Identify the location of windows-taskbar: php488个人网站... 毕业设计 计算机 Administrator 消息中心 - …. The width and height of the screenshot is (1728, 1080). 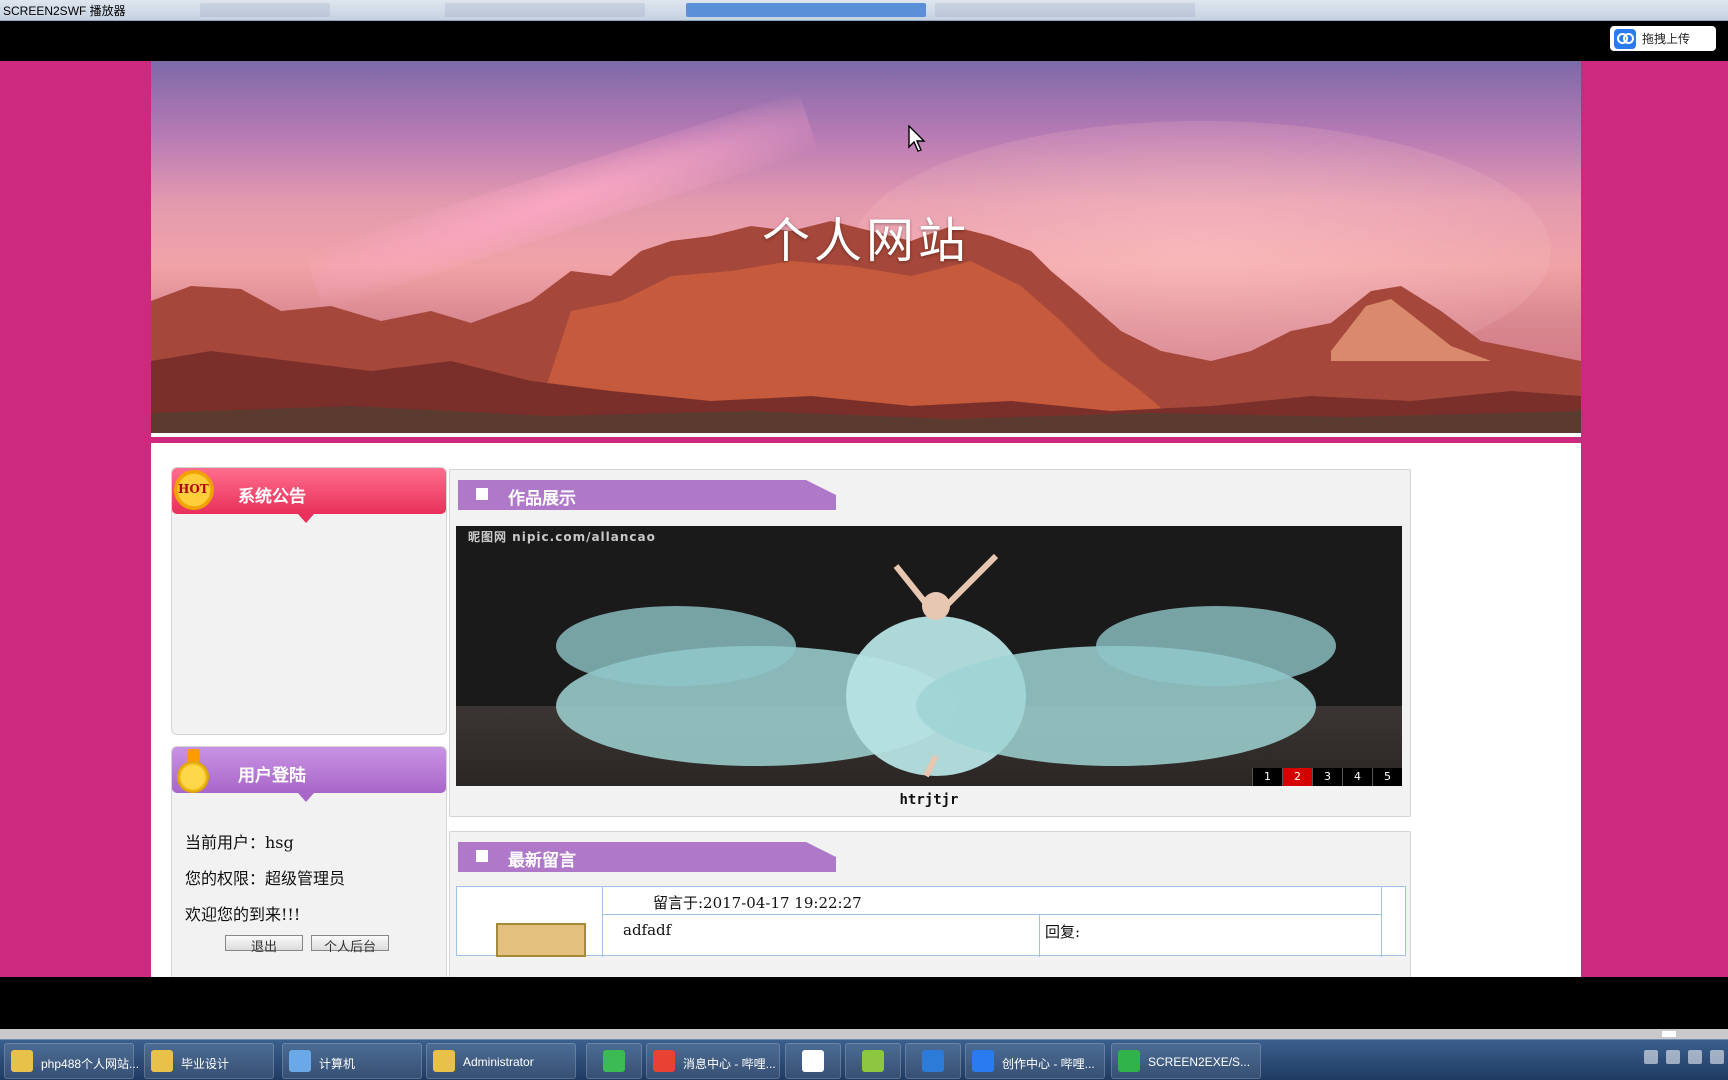
(864, 1059).